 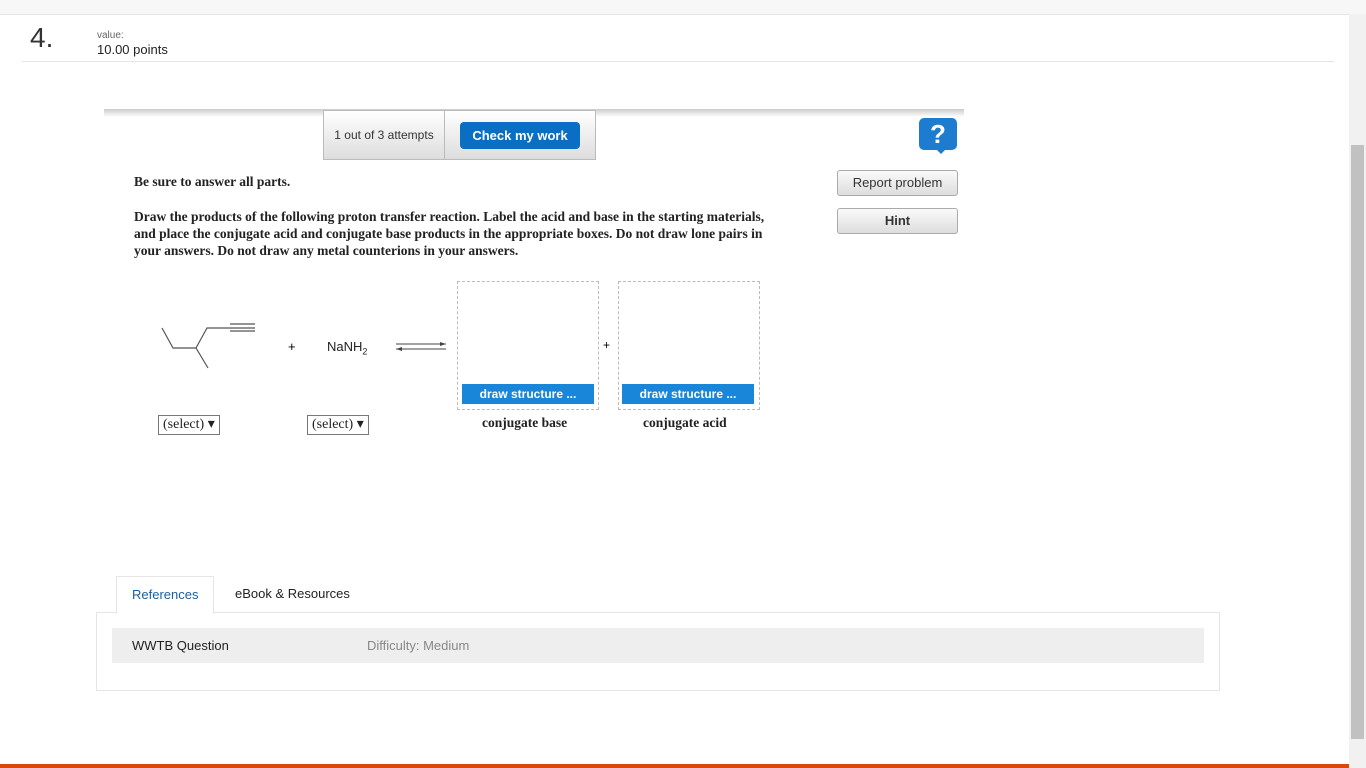 I want to click on acid-base-select-1: (select) ▾, so click(x=189, y=425).